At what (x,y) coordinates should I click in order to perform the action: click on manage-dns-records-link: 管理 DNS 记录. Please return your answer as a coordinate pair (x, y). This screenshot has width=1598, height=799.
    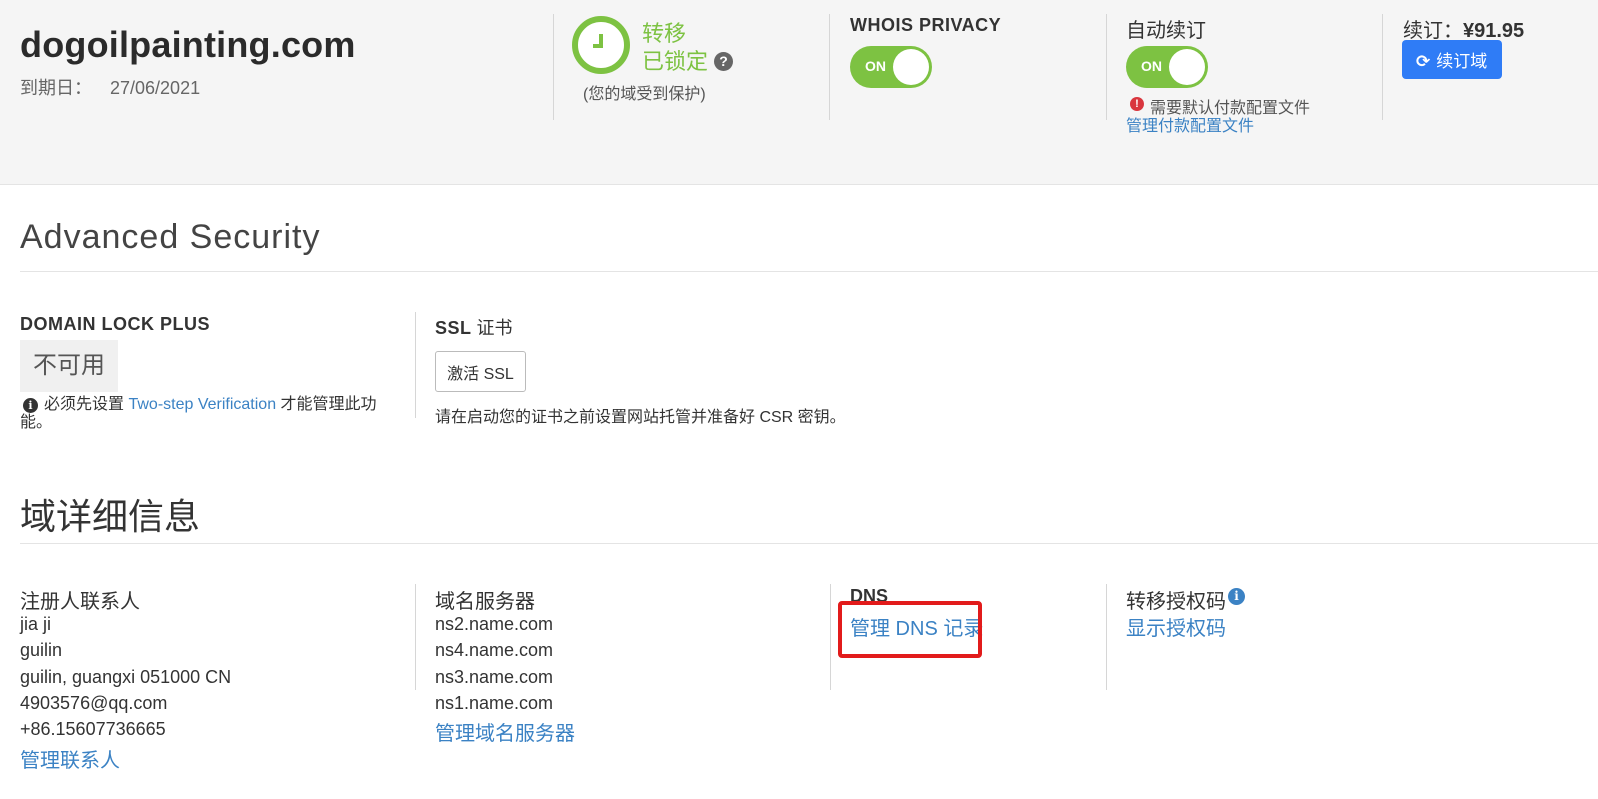
    Looking at the image, I should click on (916, 626).